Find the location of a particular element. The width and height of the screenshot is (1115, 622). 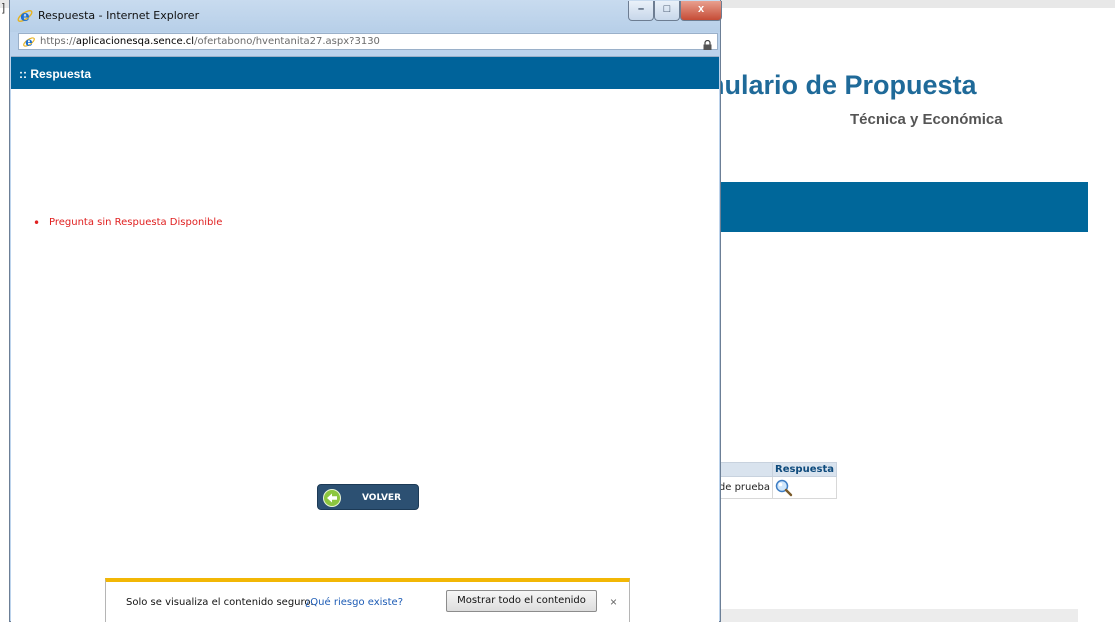

window-title: Respuesta - Internet Explorer is located at coordinates (119, 15).